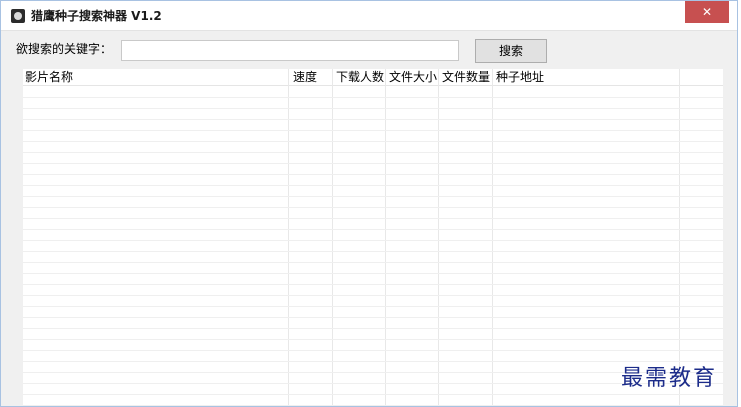 The image size is (741, 407). What do you see at coordinates (414, 77) in the screenshot?
I see `column-header-file-size: 文件大小` at bounding box center [414, 77].